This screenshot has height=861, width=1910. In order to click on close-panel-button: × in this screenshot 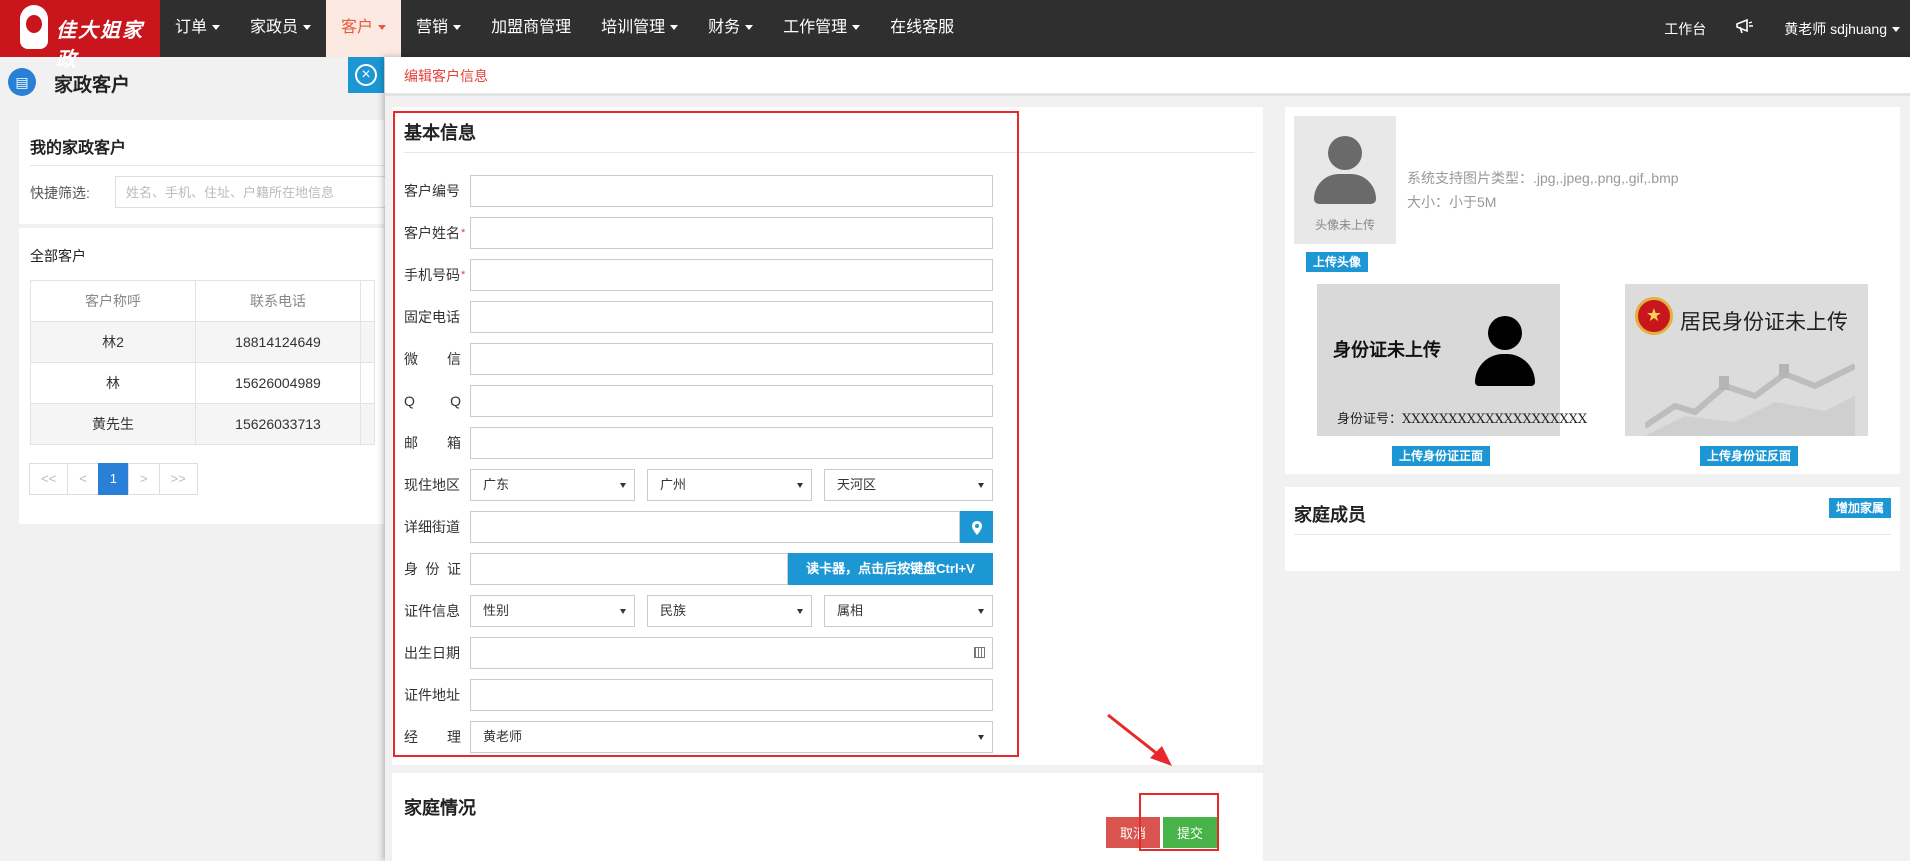, I will do `click(366, 75)`.